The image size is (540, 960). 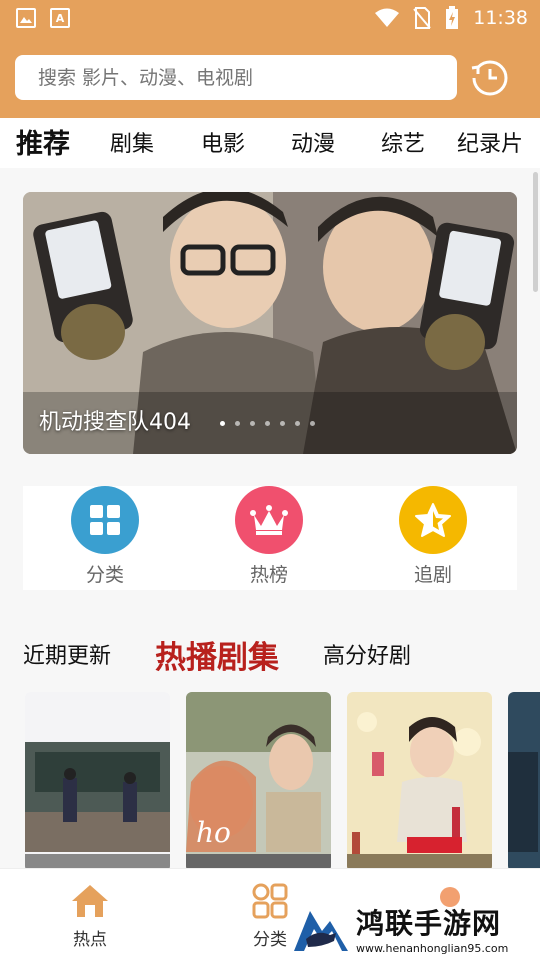 What do you see at coordinates (367, 654) in the screenshot?
I see `tab-top-rated: 高分好剧` at bounding box center [367, 654].